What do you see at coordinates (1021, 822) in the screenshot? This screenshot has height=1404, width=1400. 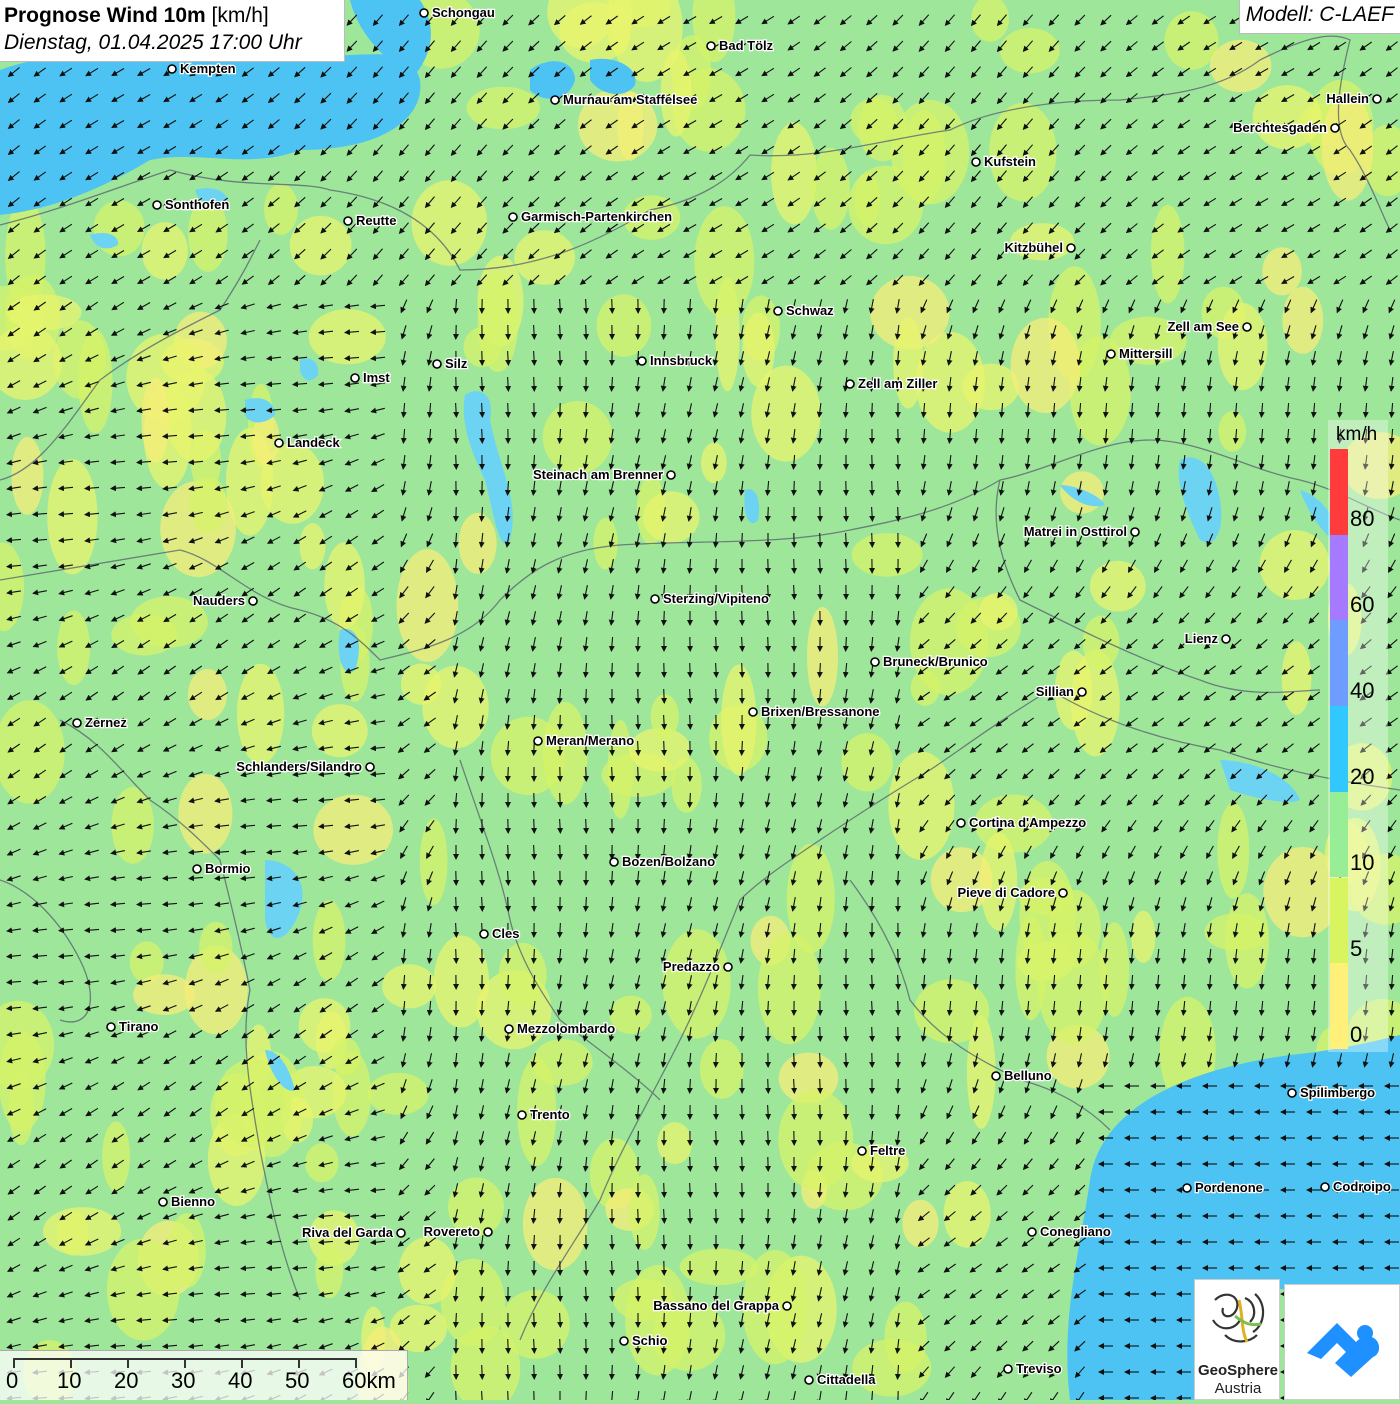 I see `city-marker: Cortina d'Ampezzo` at bounding box center [1021, 822].